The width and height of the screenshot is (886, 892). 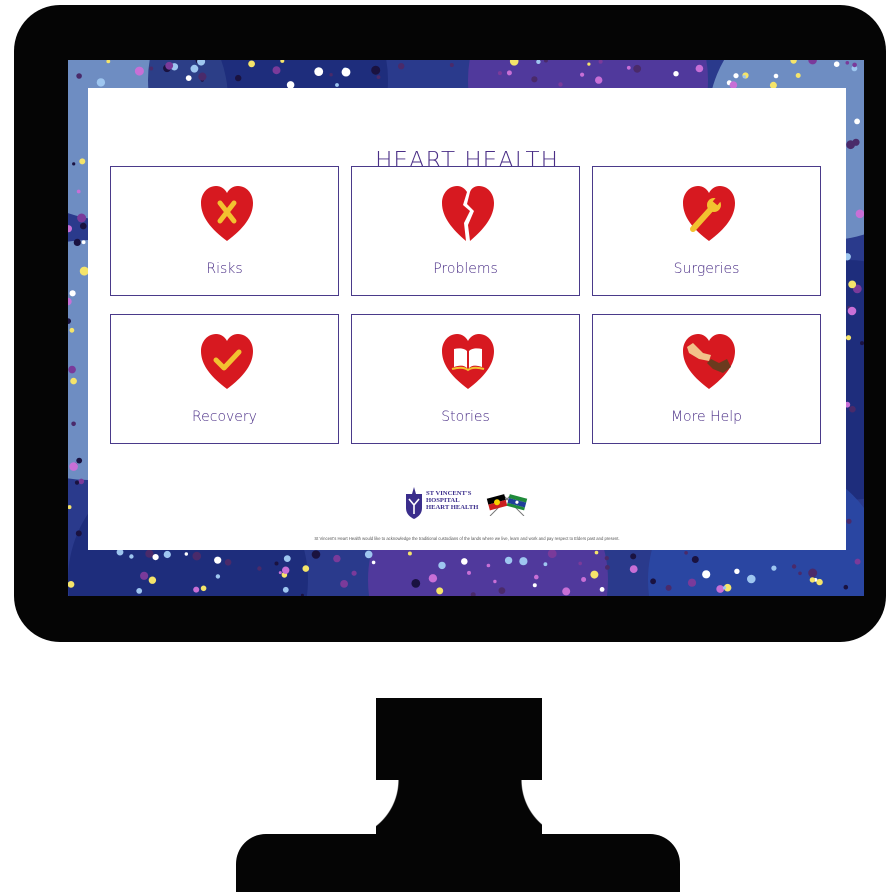 What do you see at coordinates (468, 213) in the screenshot?
I see `broken-heart-icon` at bounding box center [468, 213].